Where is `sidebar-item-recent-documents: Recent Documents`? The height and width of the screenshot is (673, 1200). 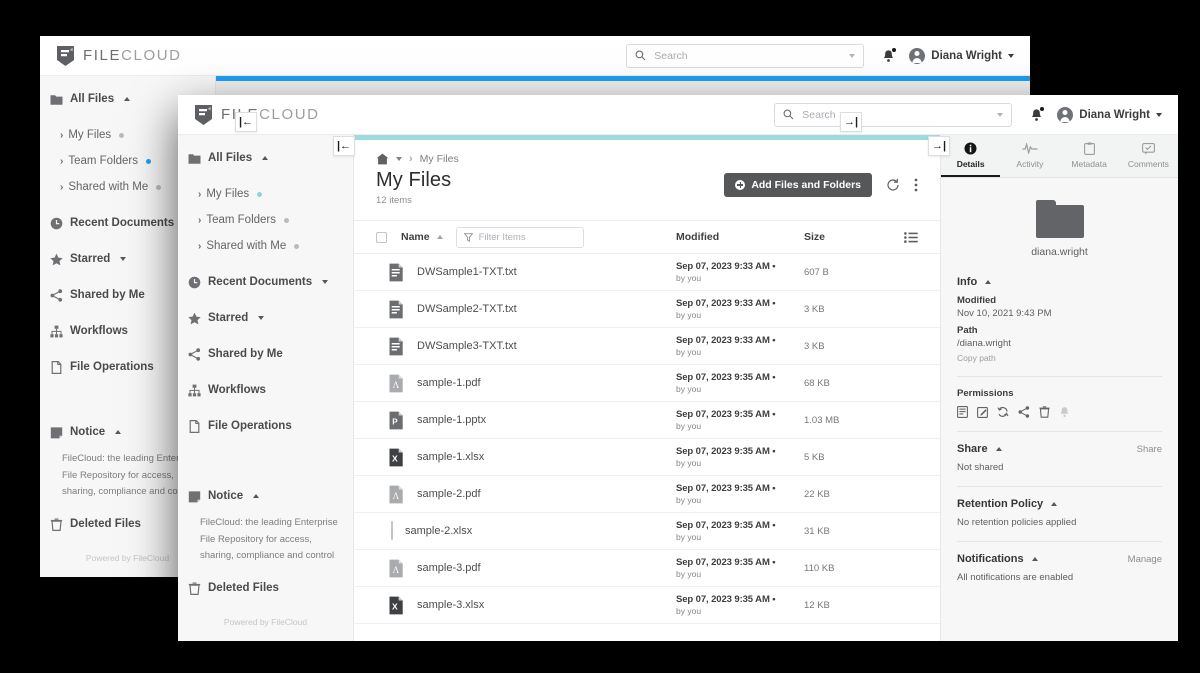 sidebar-item-recent-documents: Recent Documents is located at coordinates (265, 282).